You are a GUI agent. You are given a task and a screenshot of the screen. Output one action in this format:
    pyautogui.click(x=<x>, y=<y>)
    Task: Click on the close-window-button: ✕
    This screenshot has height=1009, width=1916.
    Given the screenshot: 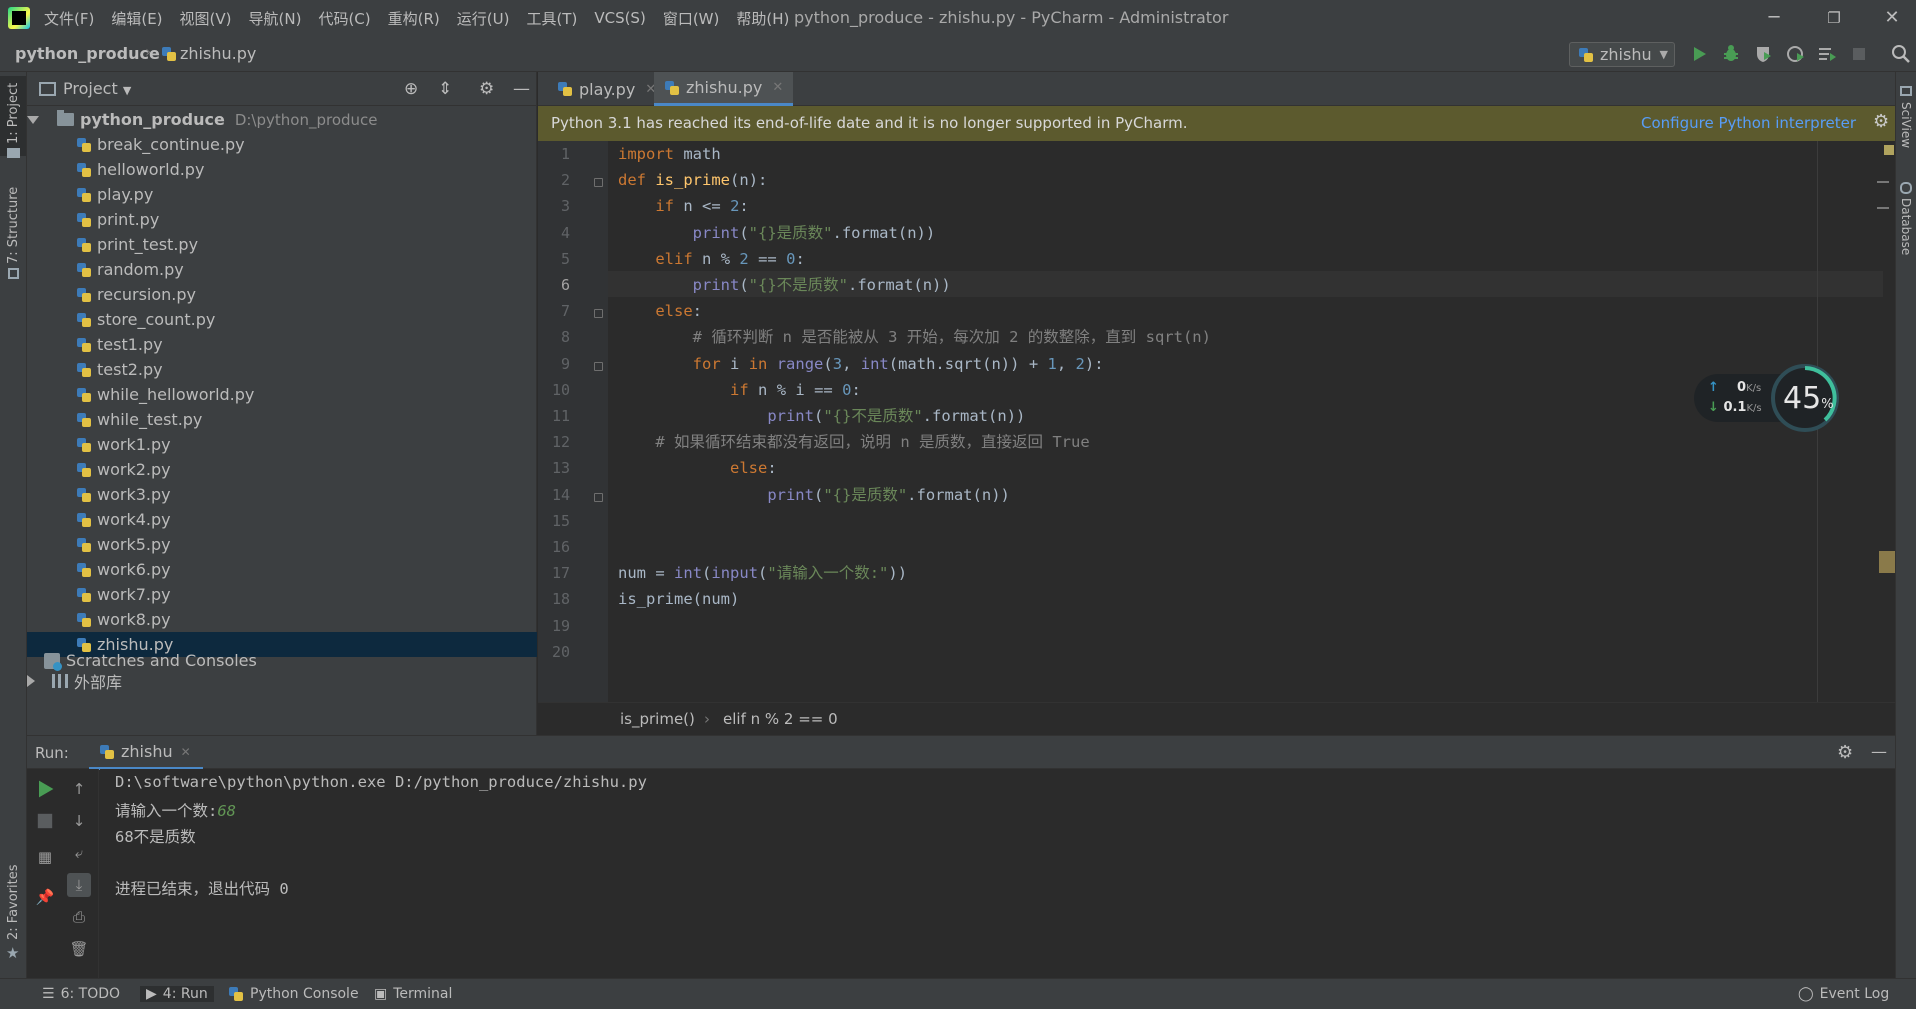 What is the action you would take?
    pyautogui.click(x=1892, y=18)
    